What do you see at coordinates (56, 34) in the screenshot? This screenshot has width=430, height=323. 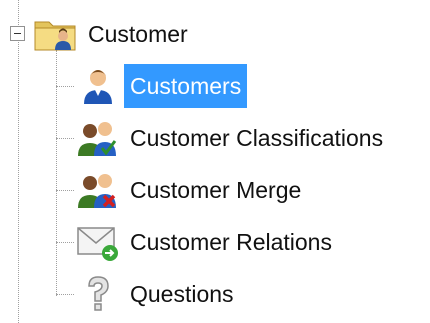 I see `folder-user-icon` at bounding box center [56, 34].